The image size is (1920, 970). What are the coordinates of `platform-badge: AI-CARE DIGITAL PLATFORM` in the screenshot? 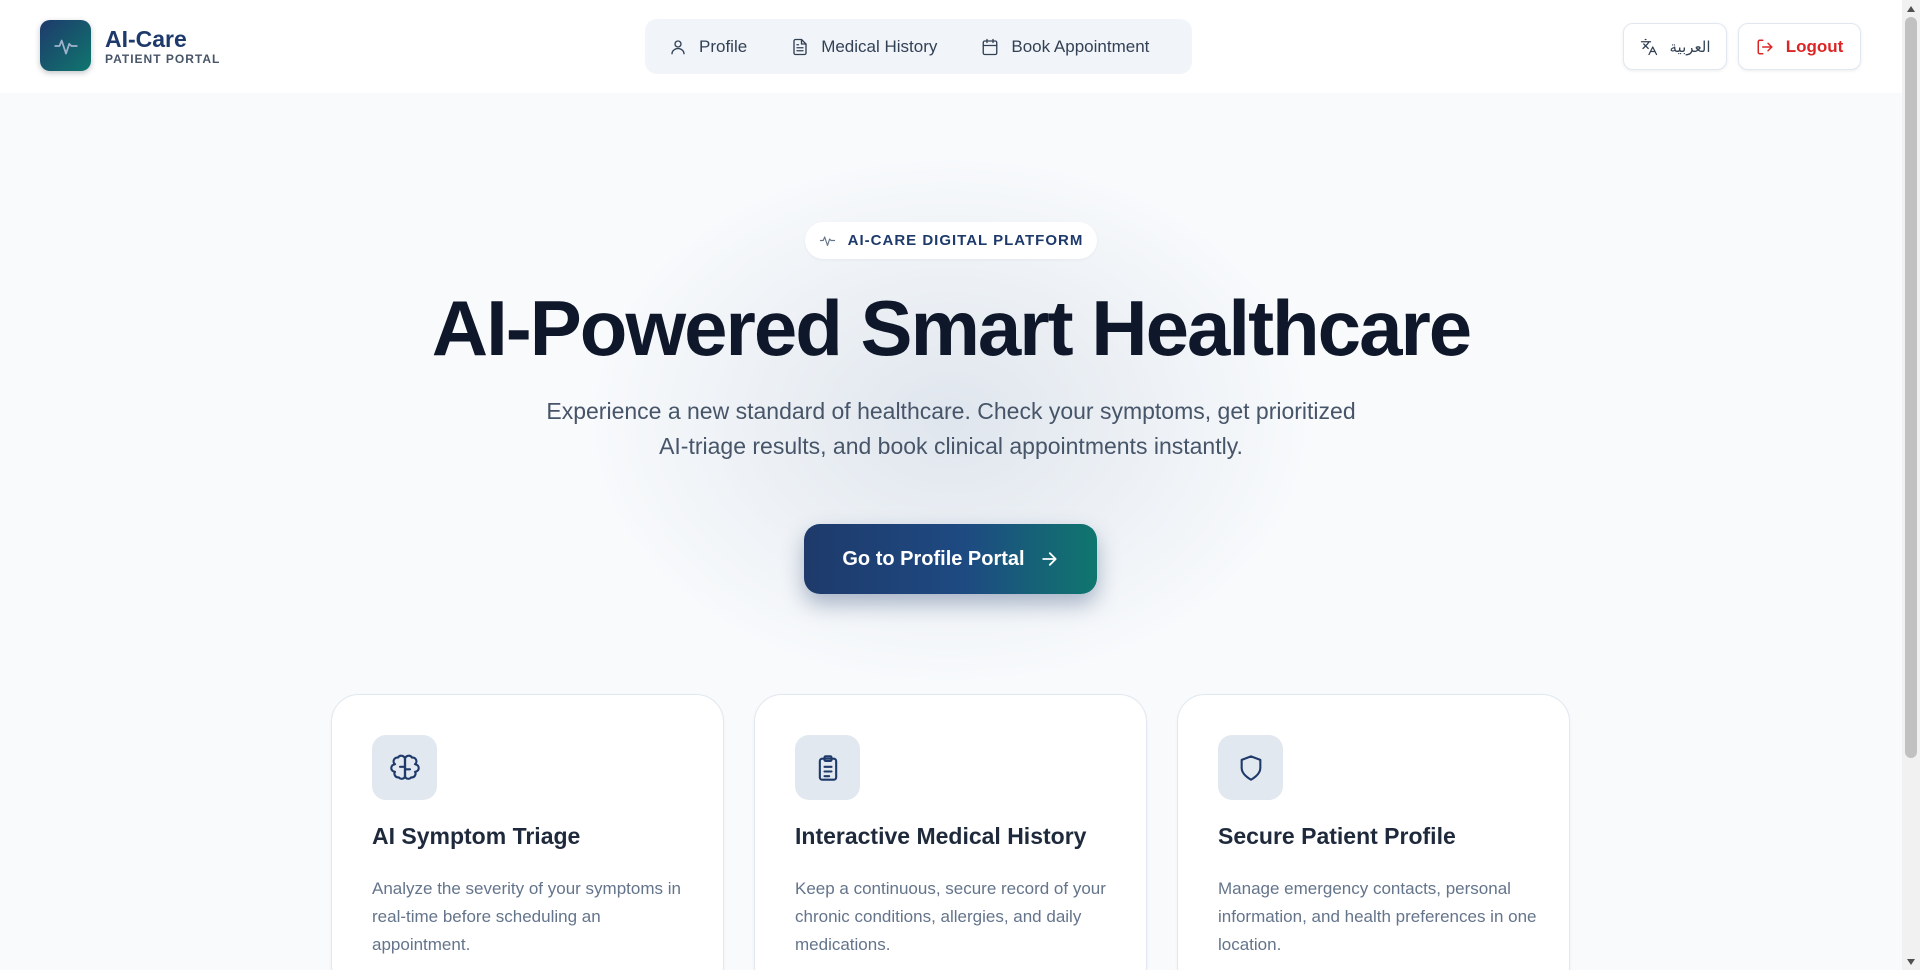 It's located at (951, 240).